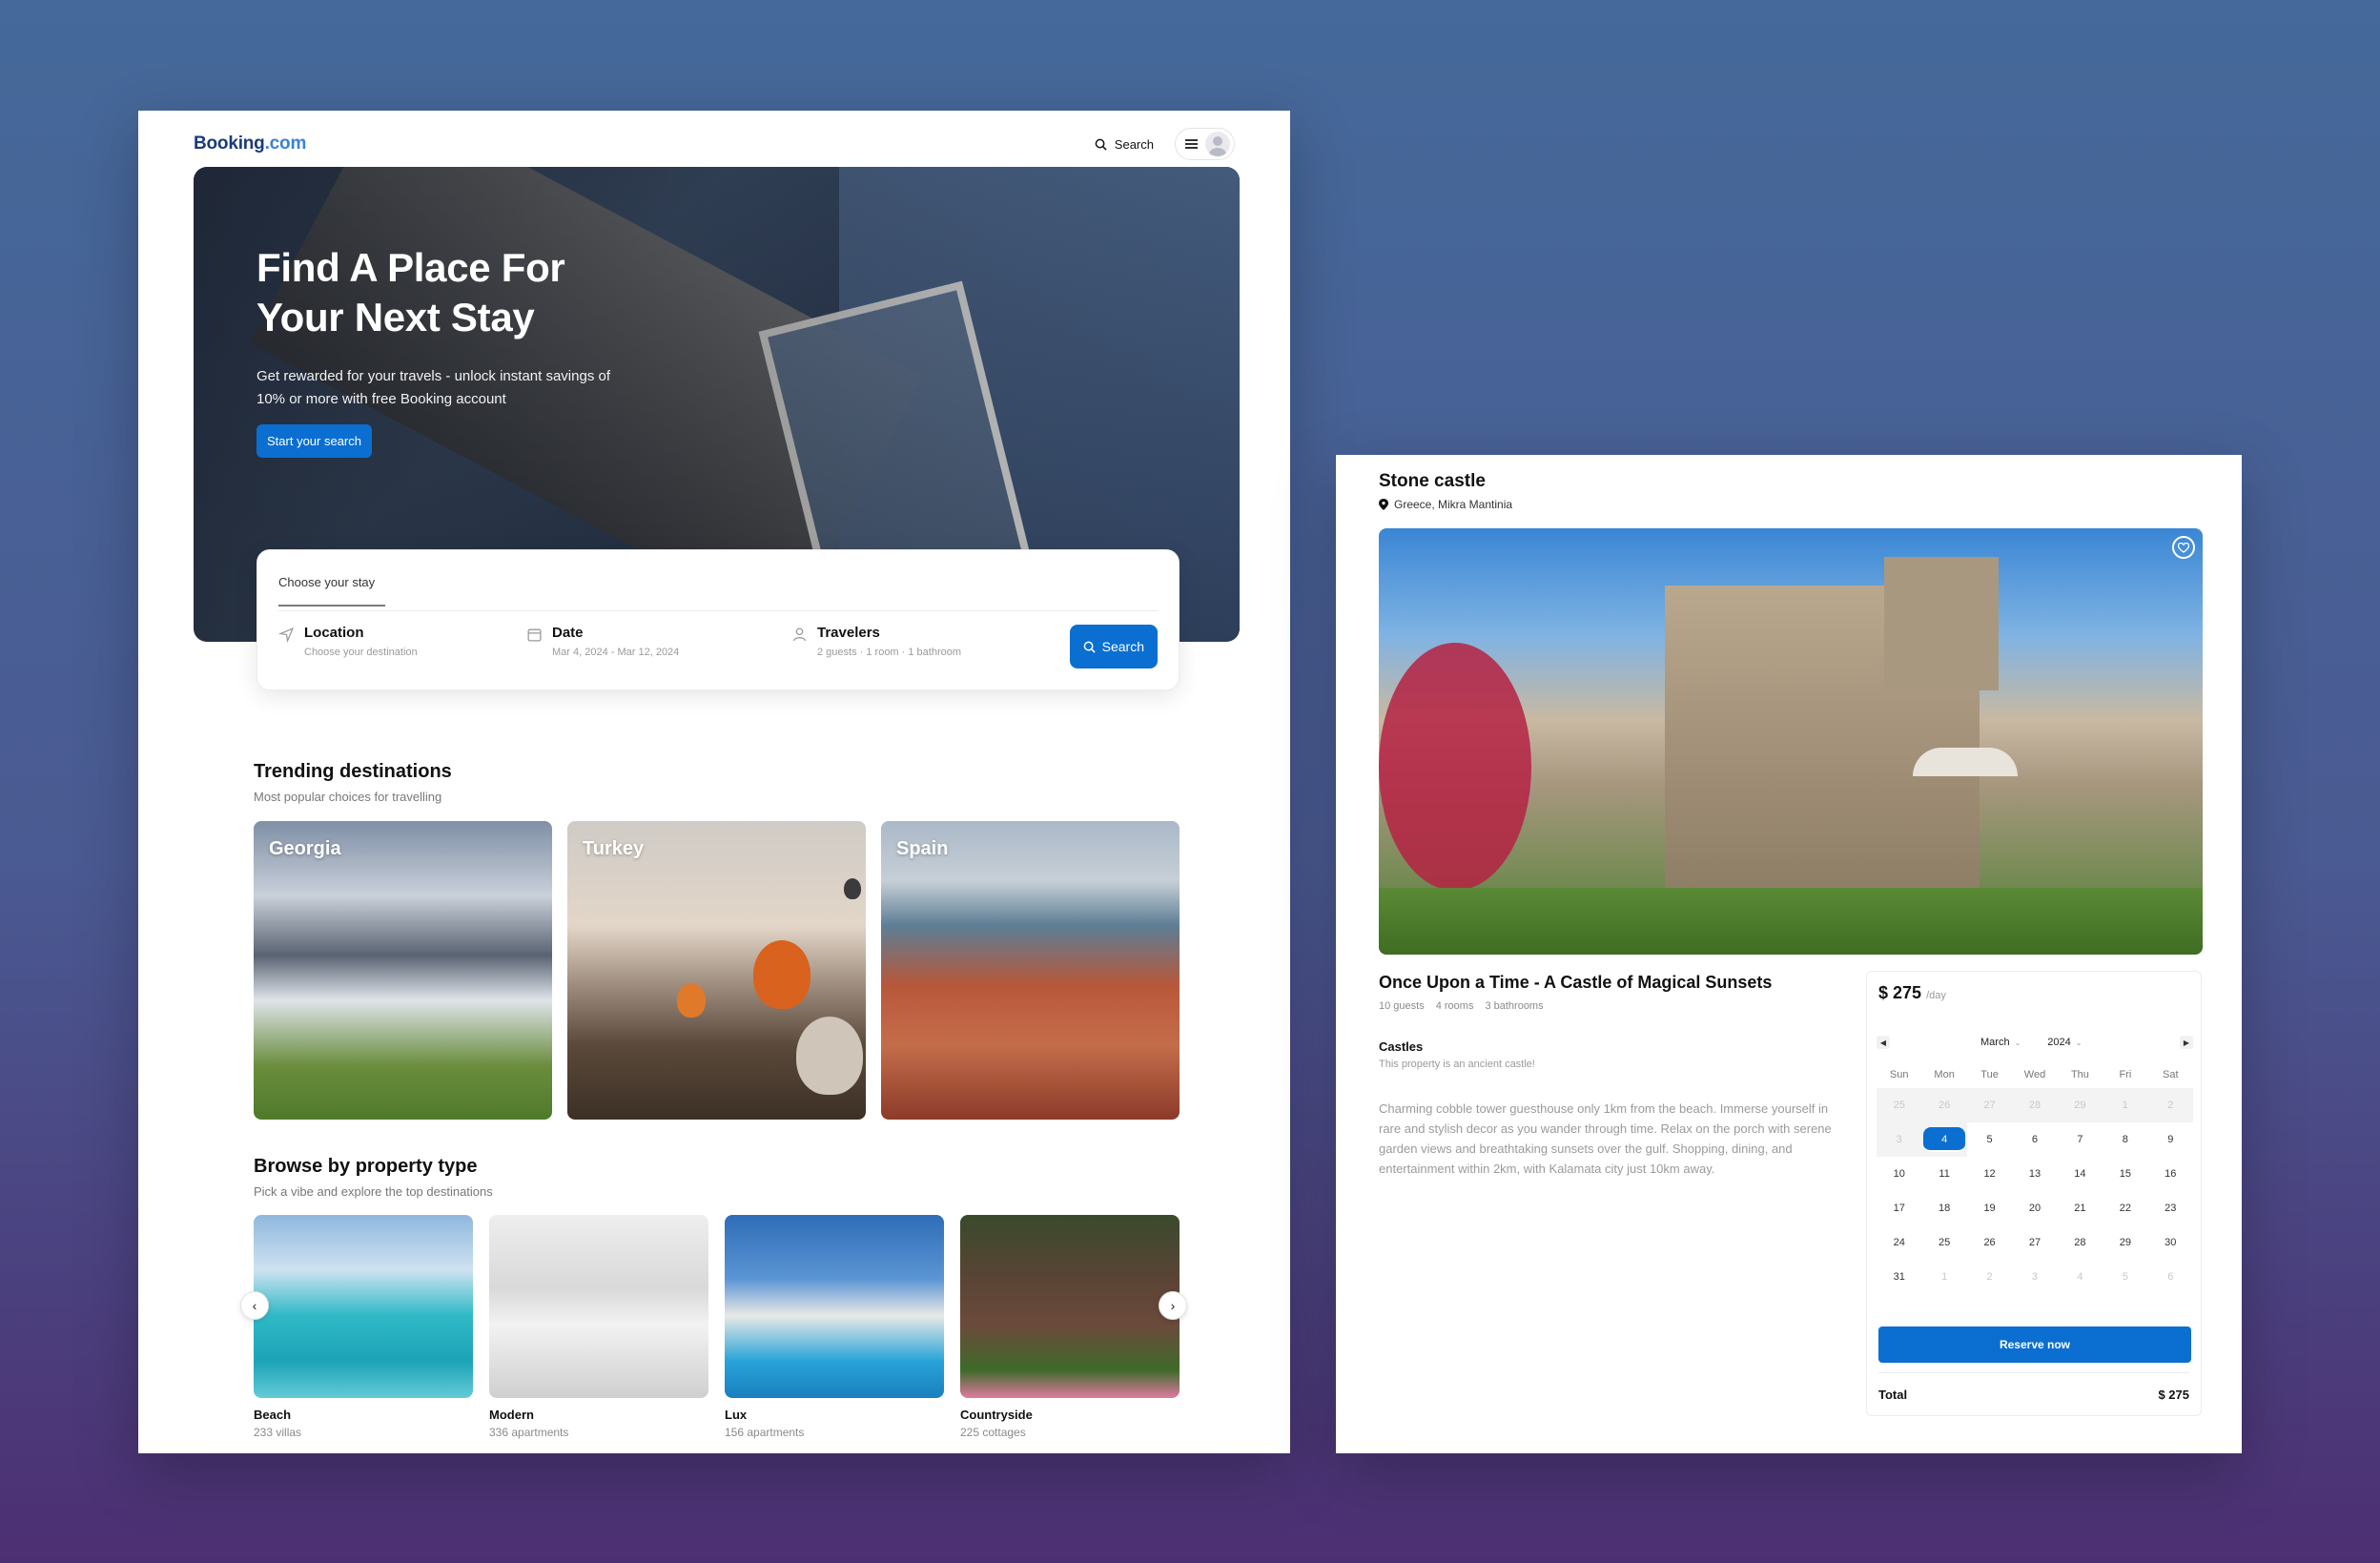 The height and width of the screenshot is (1563, 2380). I want to click on calendar-day: 9, so click(2171, 1139).